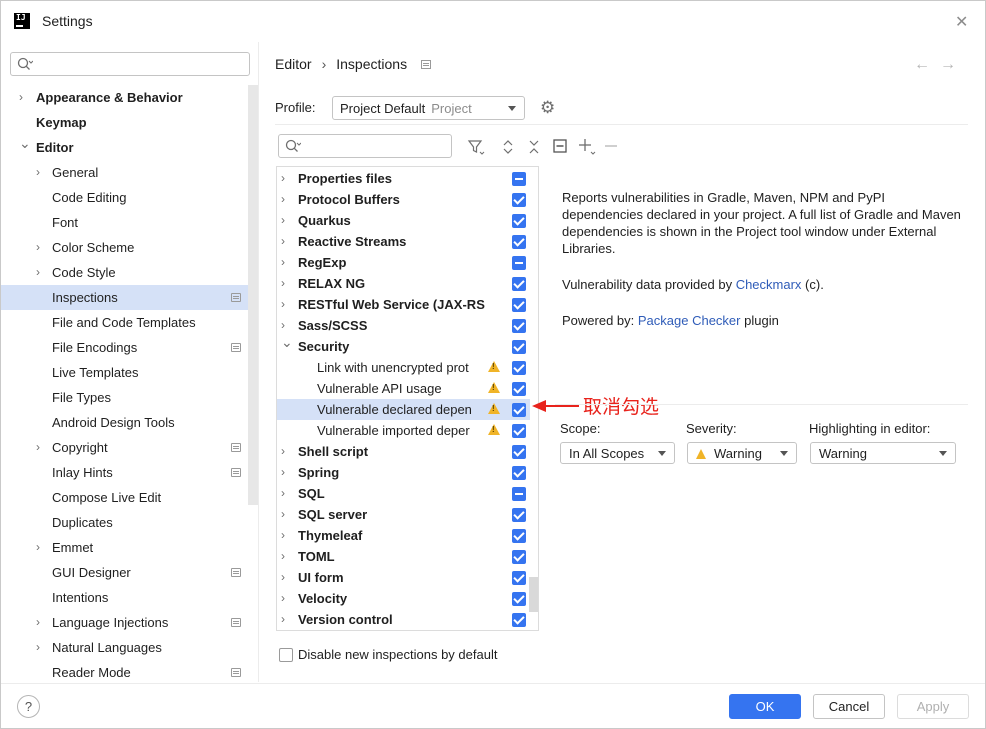 This screenshot has height=729, width=986. I want to click on inspection-row: › Shell script, so click(403, 451).